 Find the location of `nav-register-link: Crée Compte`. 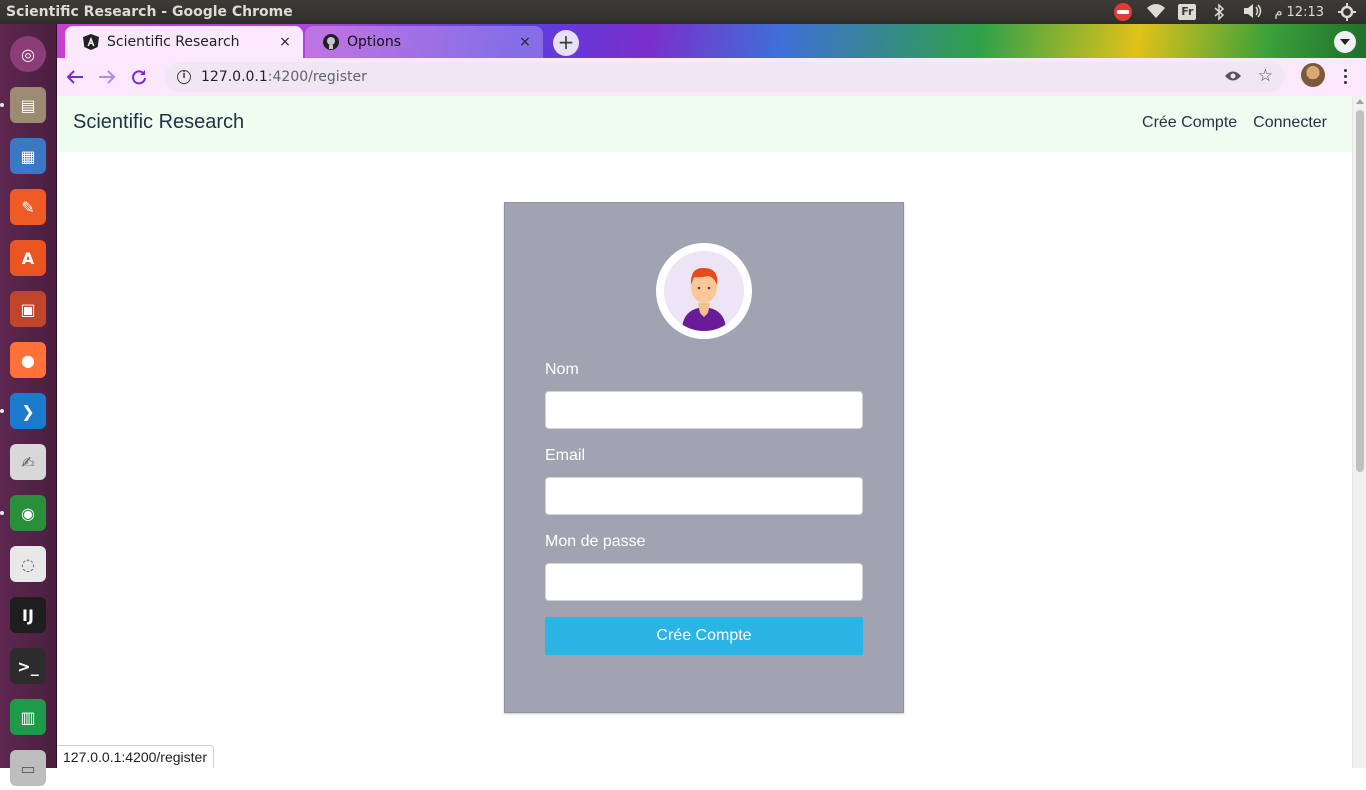

nav-register-link: Crée Compte is located at coordinates (1189, 123).